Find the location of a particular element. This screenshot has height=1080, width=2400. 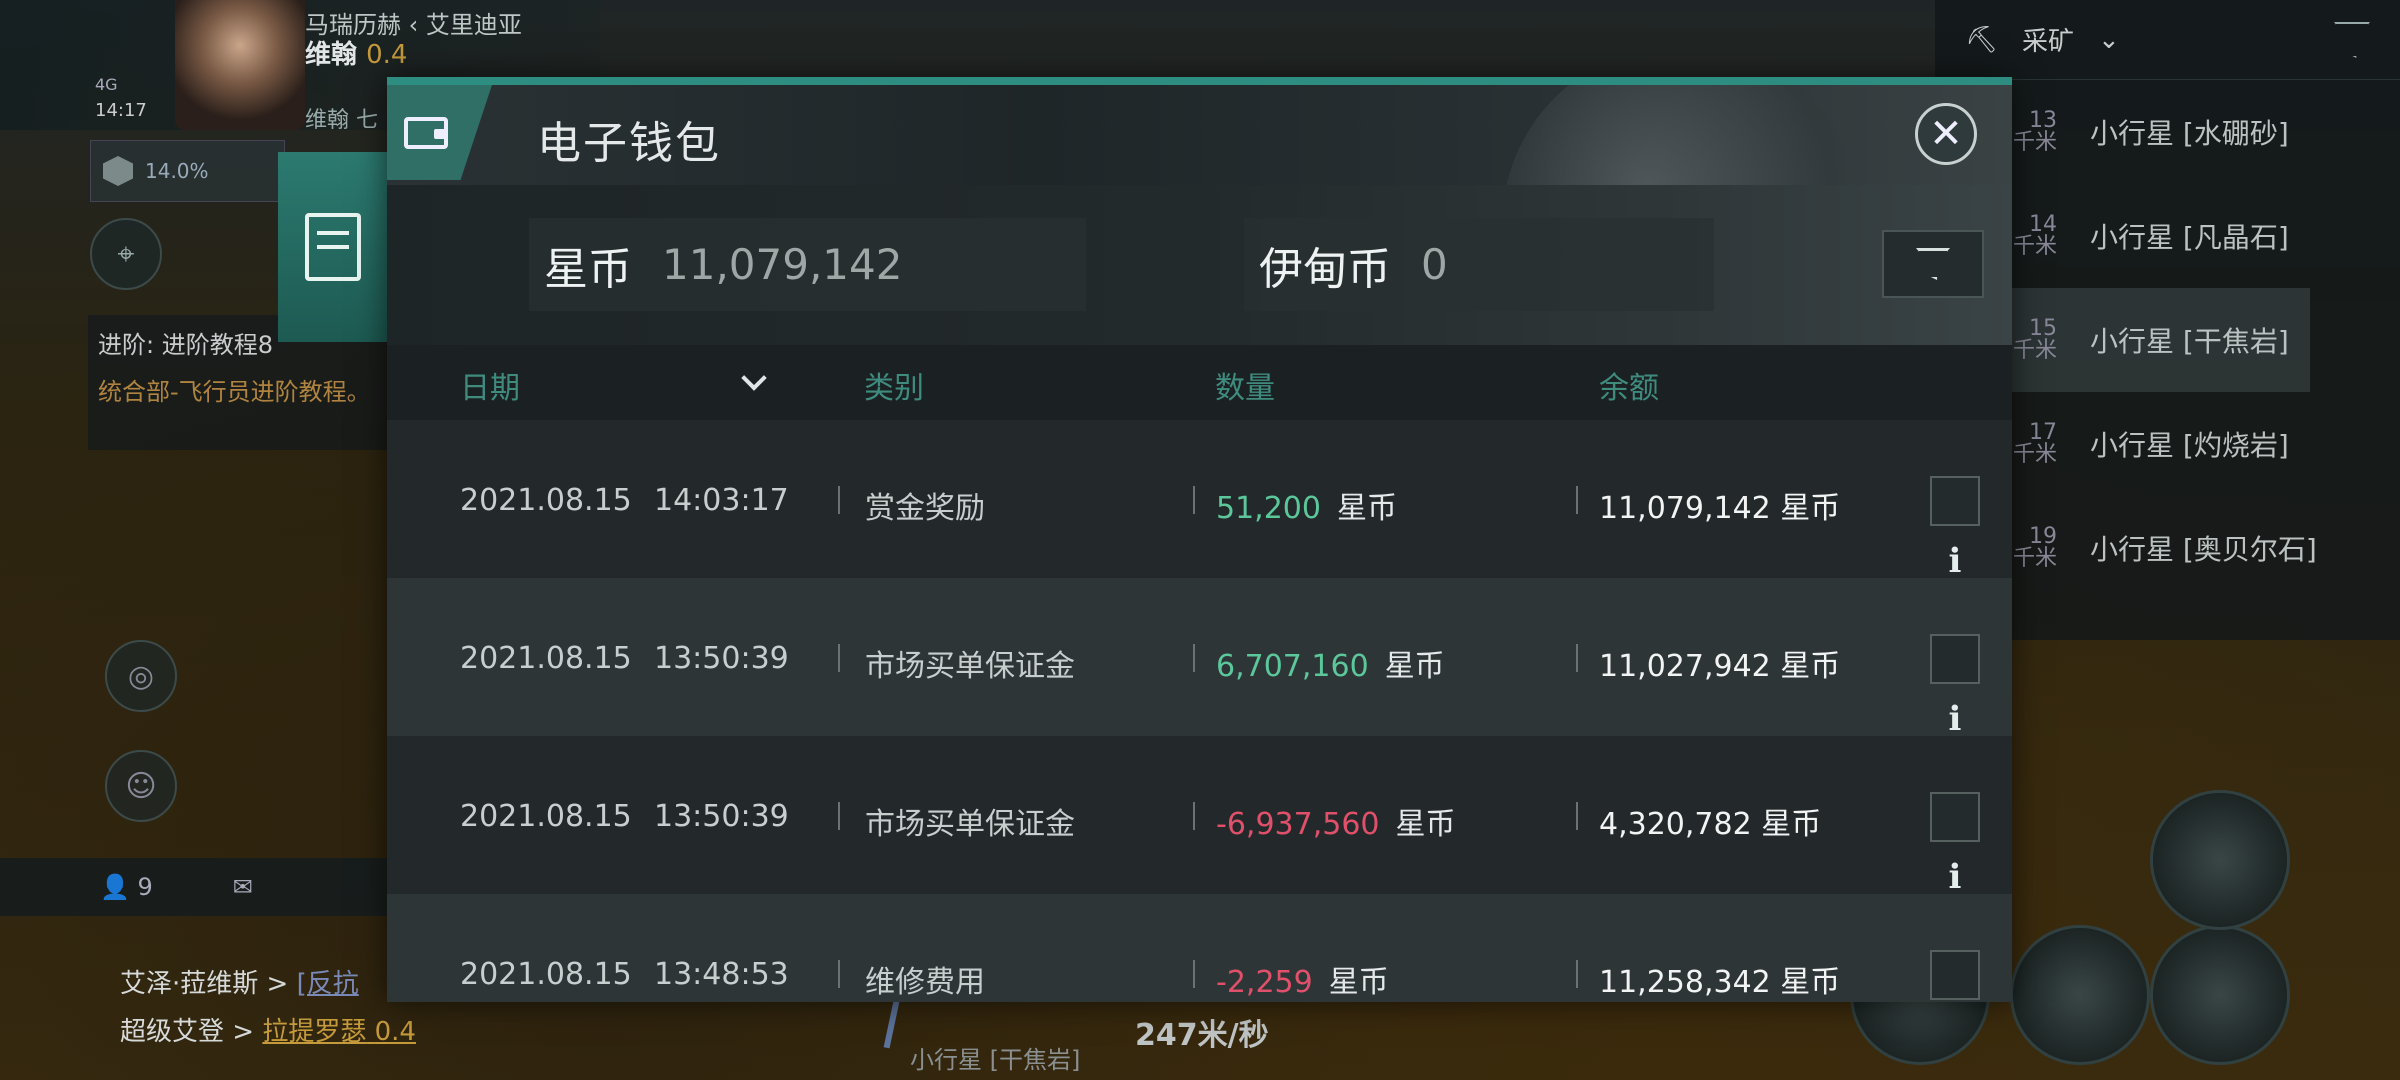

amount-value: 6,707,160 is located at coordinates (1292, 666).